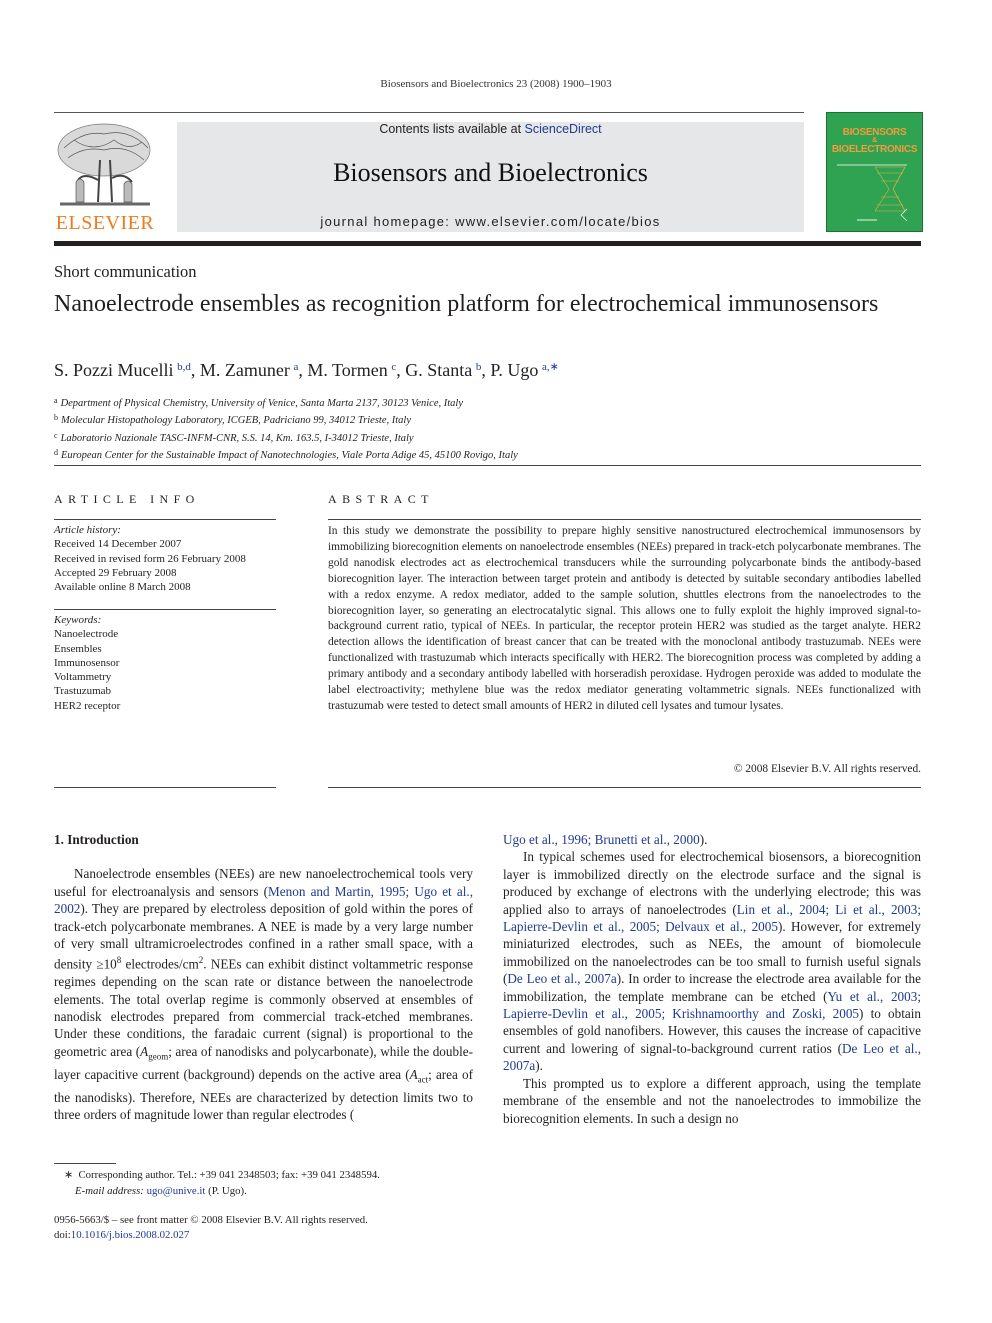 The image size is (992, 1323). Describe the element at coordinates (118, 544) in the screenshot. I see `history-item: Received 14 December 2007` at that location.